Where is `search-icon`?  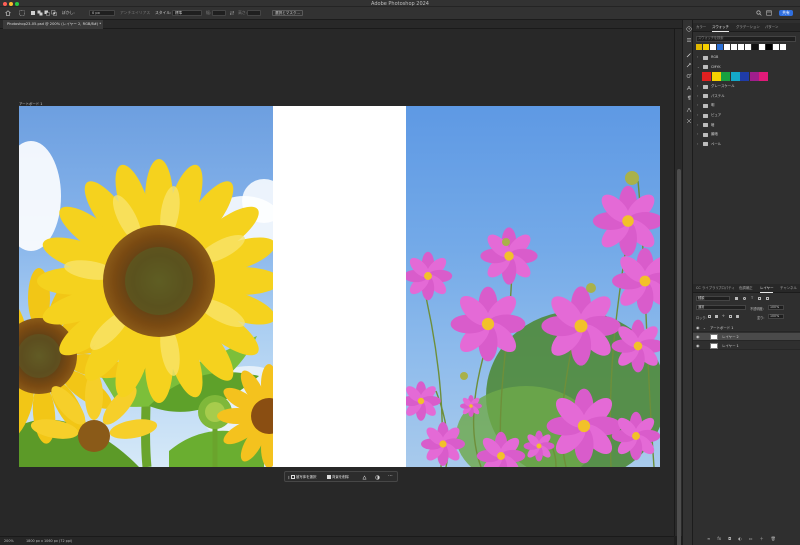 search-icon is located at coordinates (759, 13).